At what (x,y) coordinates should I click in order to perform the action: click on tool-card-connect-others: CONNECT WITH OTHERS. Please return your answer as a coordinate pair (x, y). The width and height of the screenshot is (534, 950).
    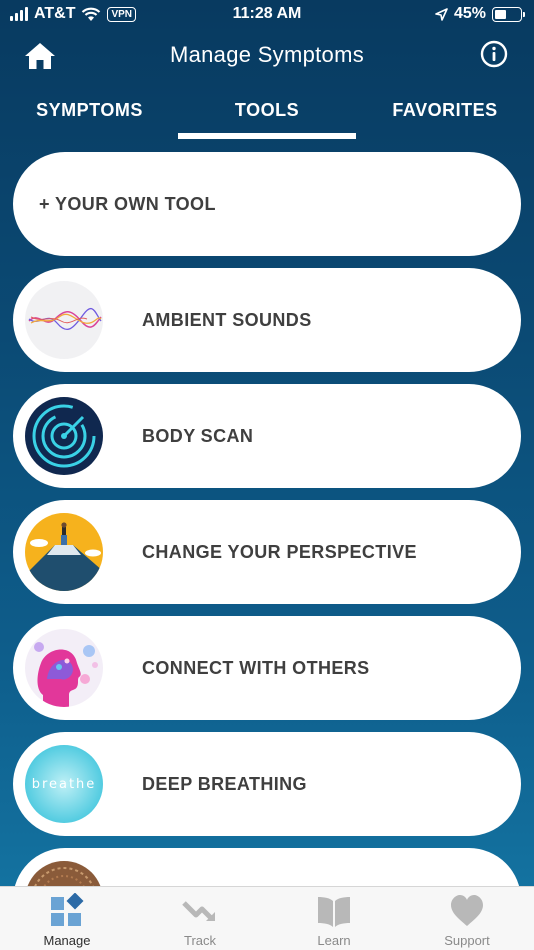
    Looking at the image, I should click on (267, 668).